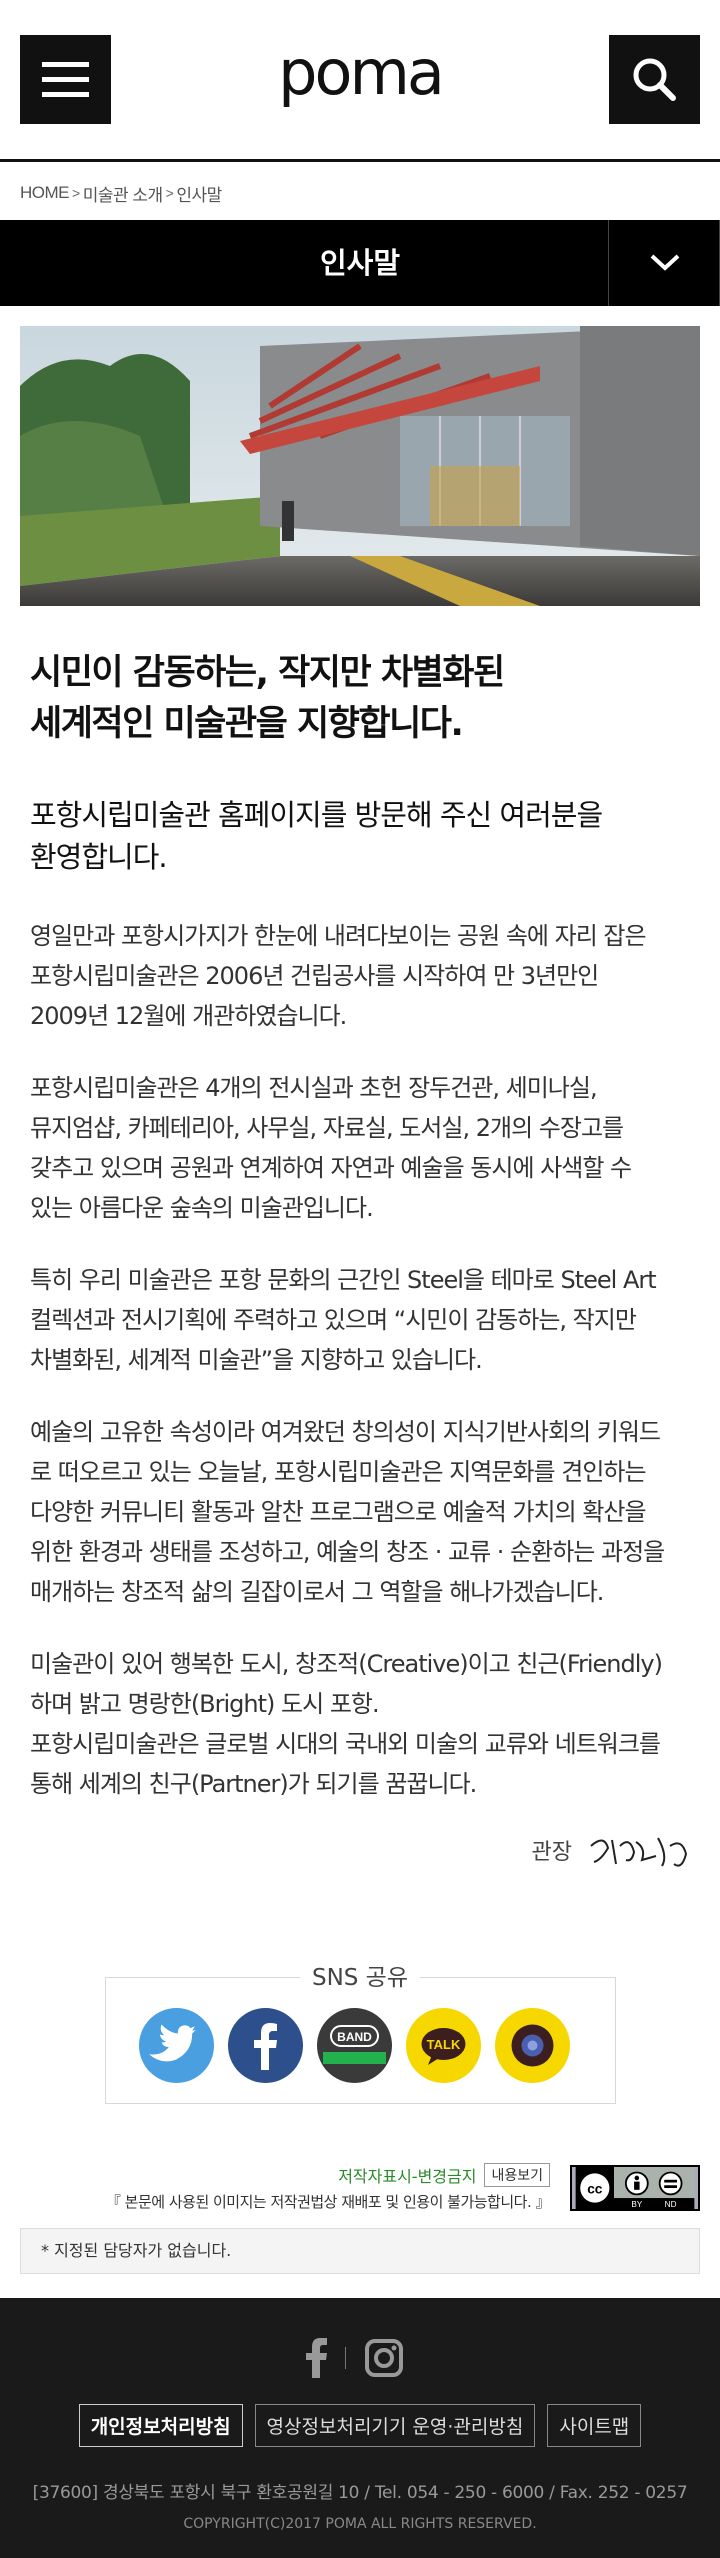  Describe the element at coordinates (45, 193) in the screenshot. I see `breadcrumb-home: HOME` at that location.